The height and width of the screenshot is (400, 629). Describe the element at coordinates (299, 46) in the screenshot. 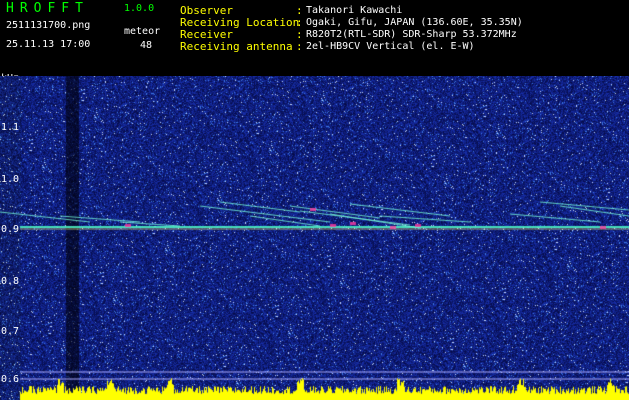

I see `info-colon: :` at that location.